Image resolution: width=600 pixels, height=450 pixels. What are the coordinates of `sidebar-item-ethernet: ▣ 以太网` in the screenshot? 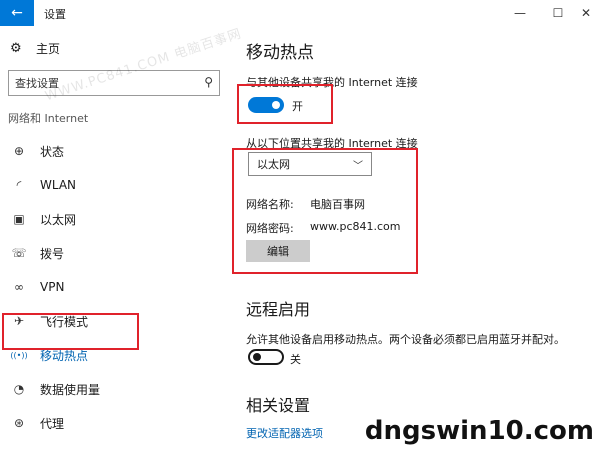 It's located at (114, 219).